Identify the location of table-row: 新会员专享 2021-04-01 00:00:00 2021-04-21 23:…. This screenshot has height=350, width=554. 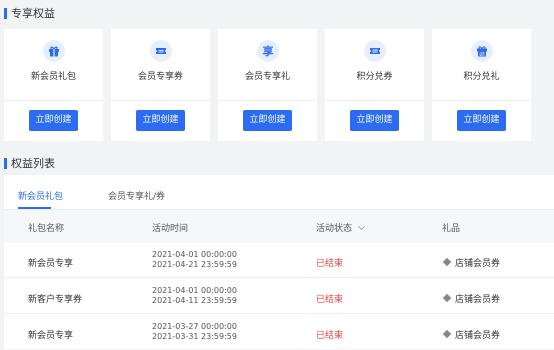
(279, 260).